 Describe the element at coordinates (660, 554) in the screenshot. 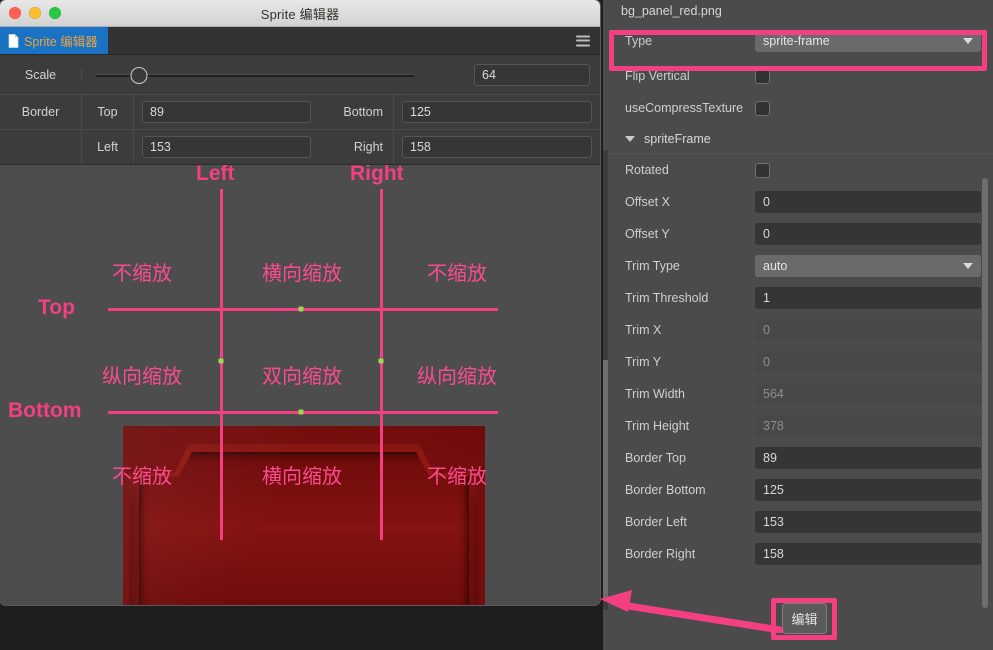

I see `field-label: Border Right` at that location.